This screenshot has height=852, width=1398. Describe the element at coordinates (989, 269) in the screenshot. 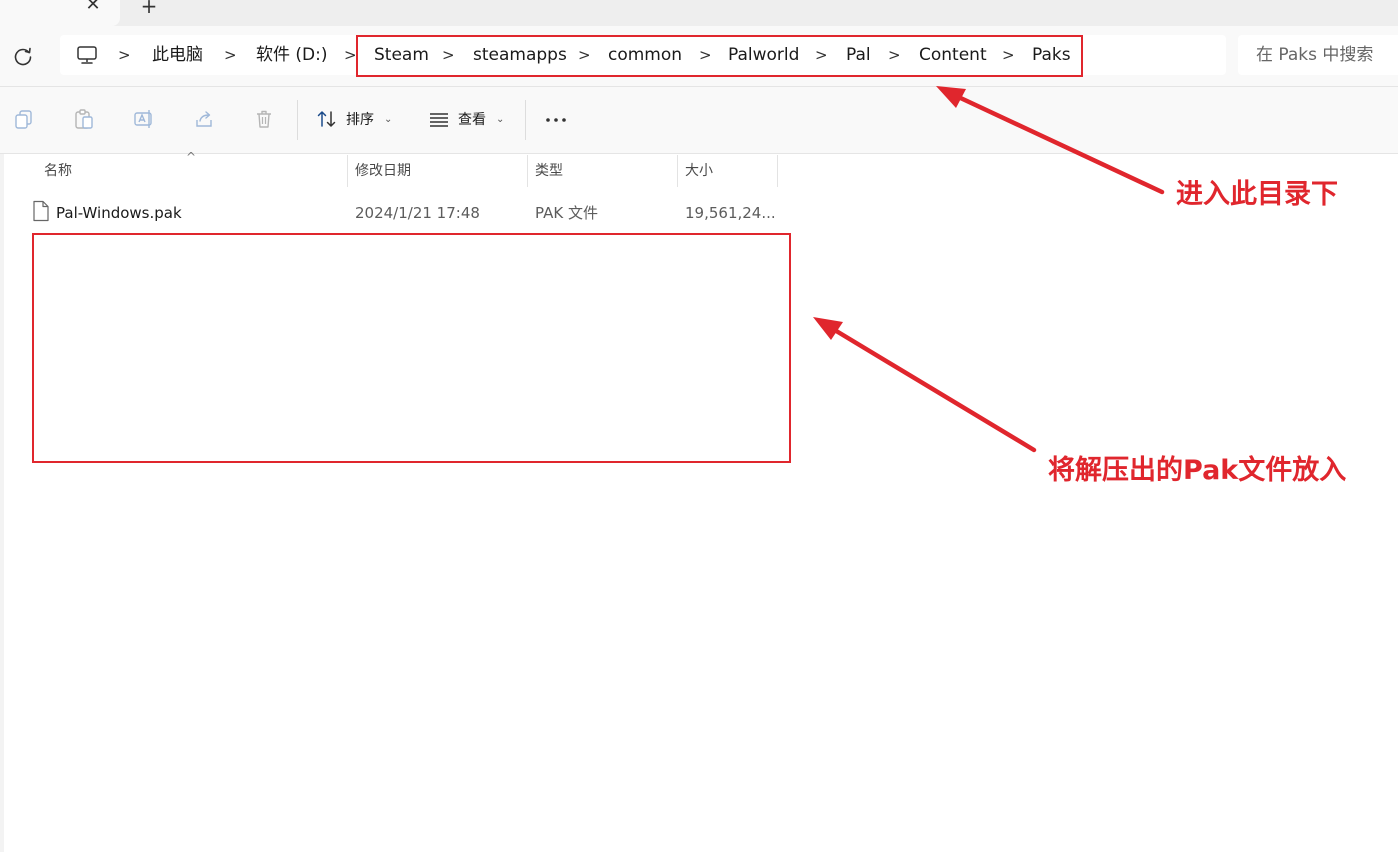

I see `annotation-arrows` at that location.